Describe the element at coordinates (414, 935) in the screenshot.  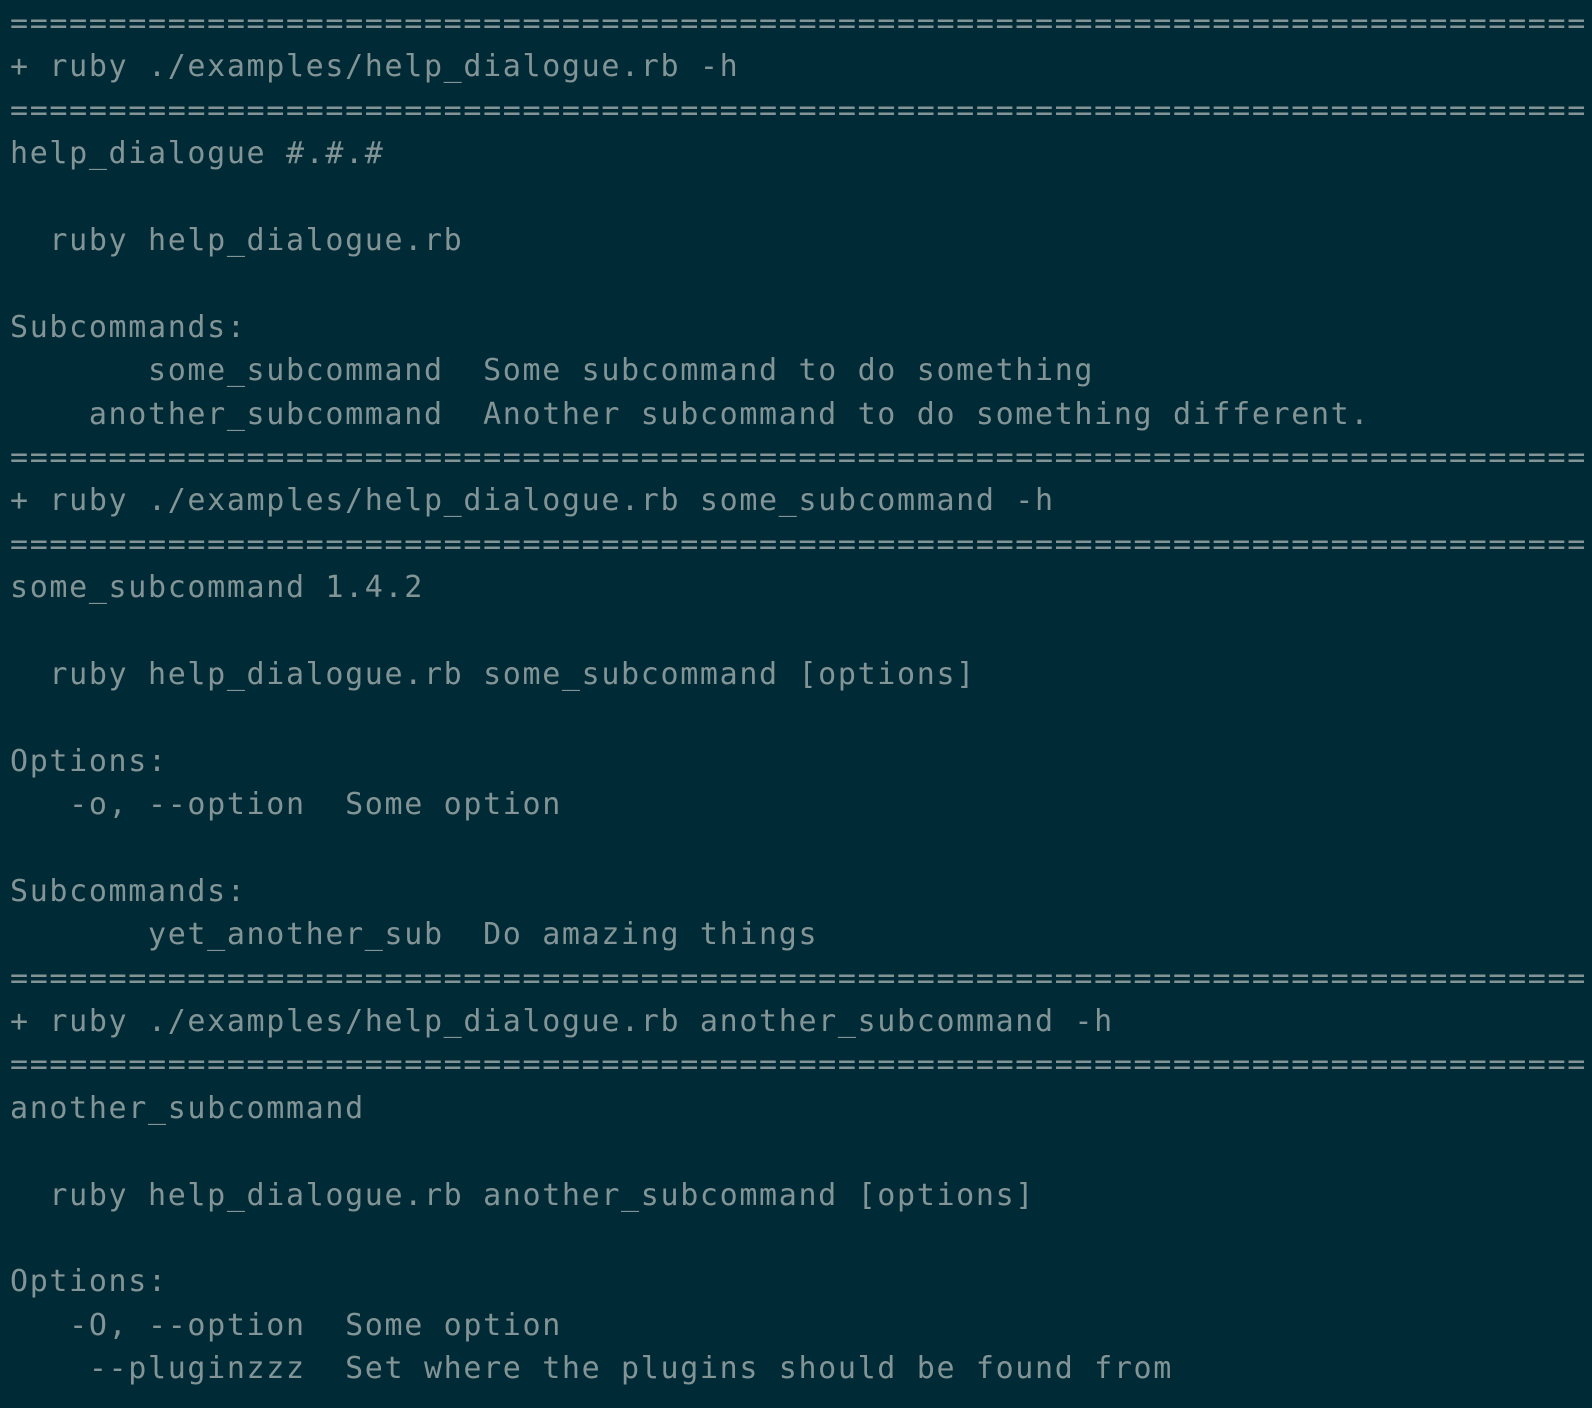
I see `output-line: yet_another_sub Do amazing things` at that location.